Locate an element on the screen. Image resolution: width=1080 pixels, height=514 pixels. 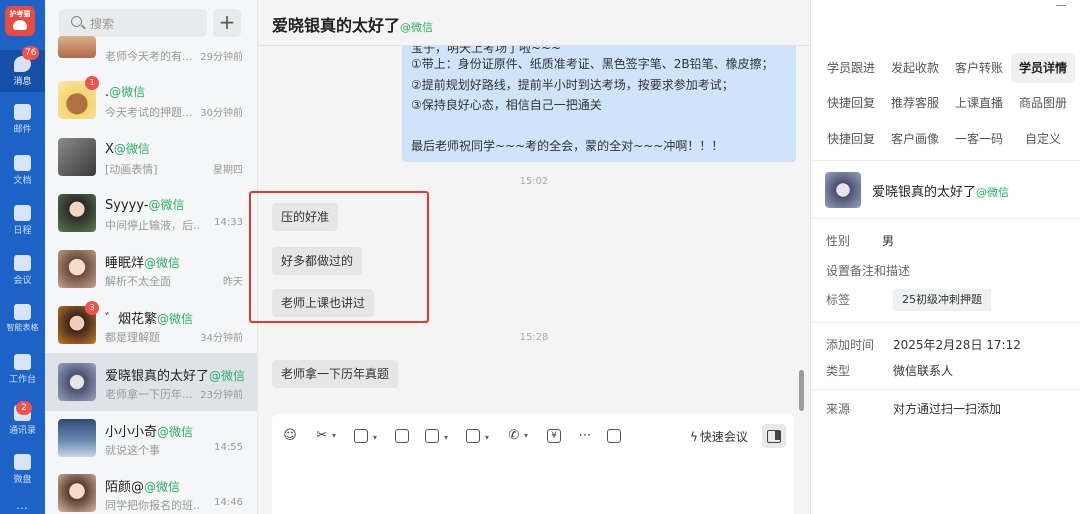
list-item: 小小小奇@微信 就说这个事 14:55 is located at coordinates (151, 438).